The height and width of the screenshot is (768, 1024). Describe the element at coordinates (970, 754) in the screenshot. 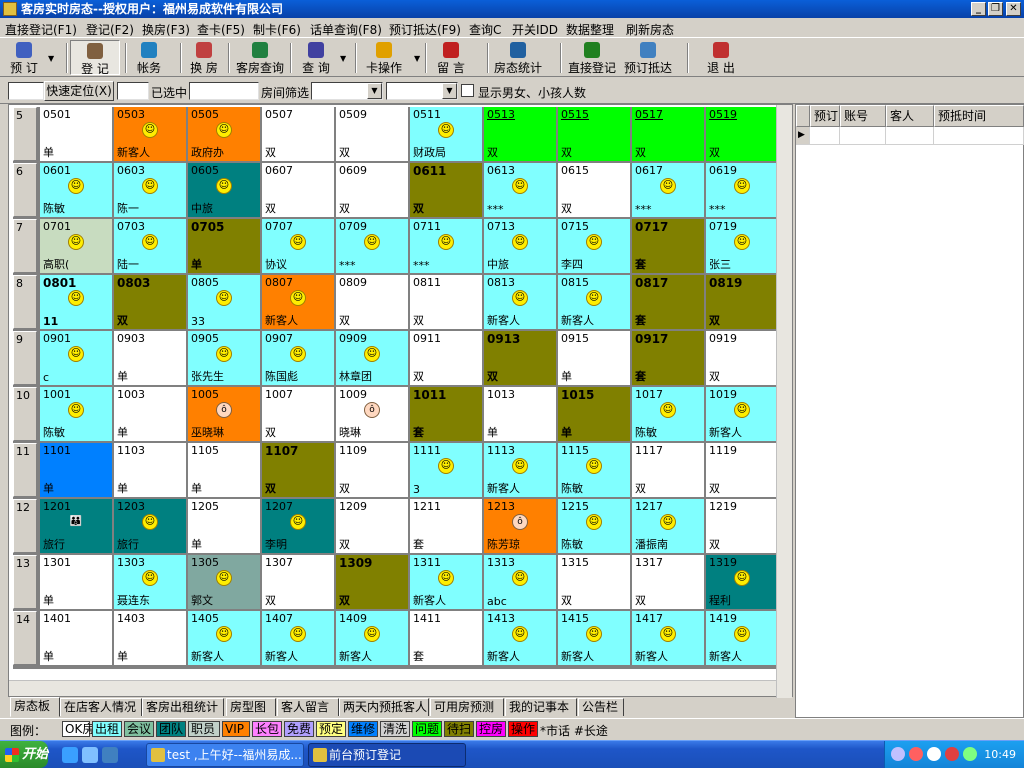

I see `tray-app-icon` at that location.